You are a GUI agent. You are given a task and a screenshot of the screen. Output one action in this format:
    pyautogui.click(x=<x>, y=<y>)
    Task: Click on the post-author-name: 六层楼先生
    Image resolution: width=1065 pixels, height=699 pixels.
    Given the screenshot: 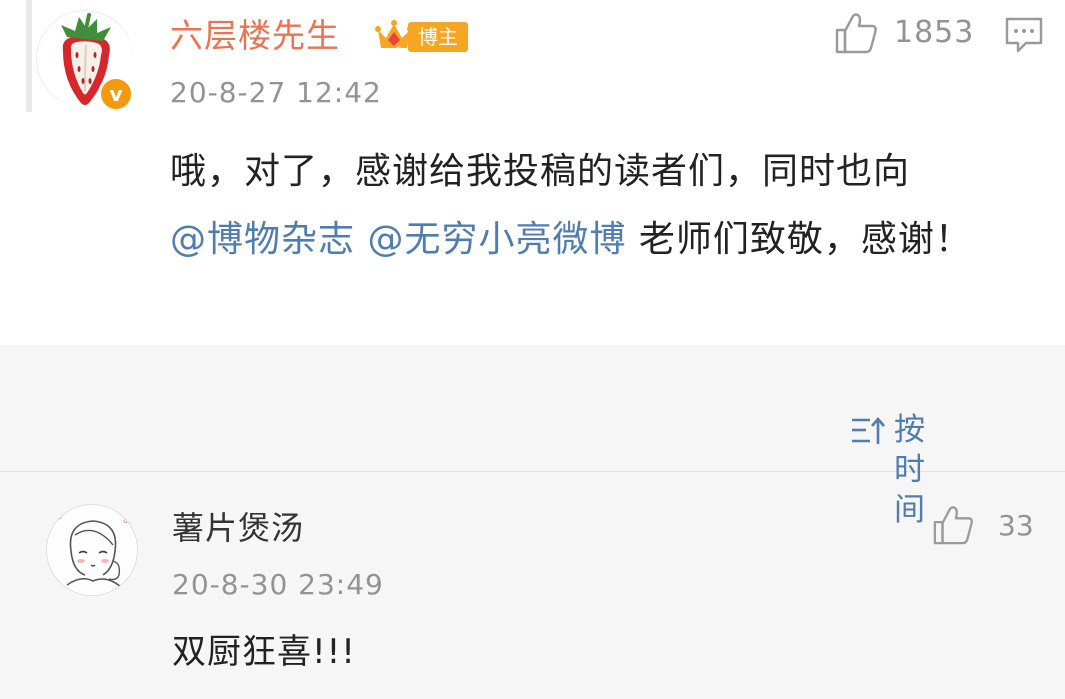 What is the action you would take?
    pyautogui.click(x=255, y=36)
    